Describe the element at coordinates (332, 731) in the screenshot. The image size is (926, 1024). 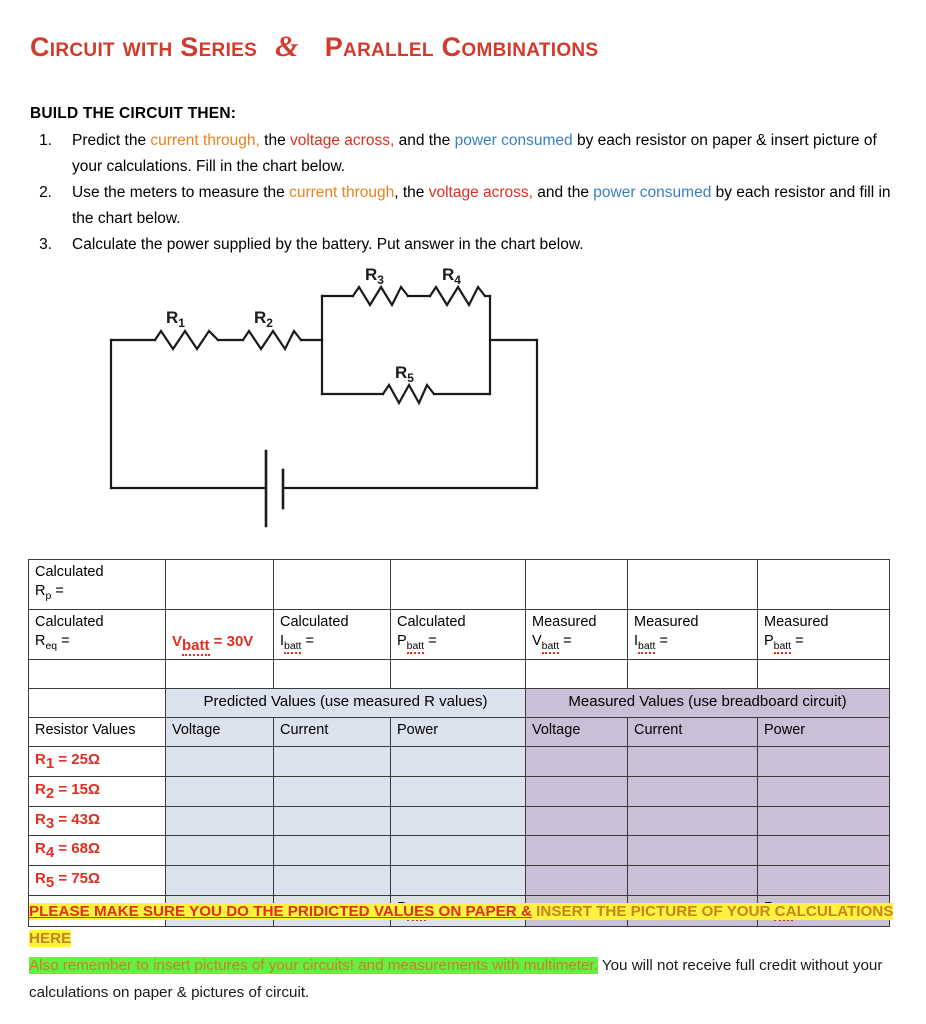
I see `column-header-predicted-current: Current` at that location.